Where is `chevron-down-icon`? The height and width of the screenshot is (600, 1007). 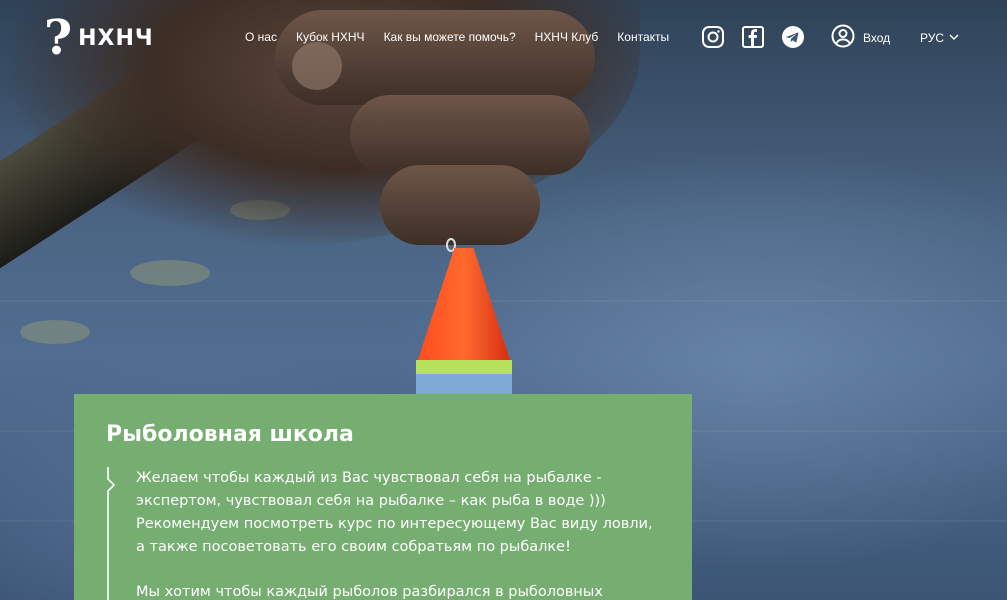 chevron-down-icon is located at coordinates (954, 38).